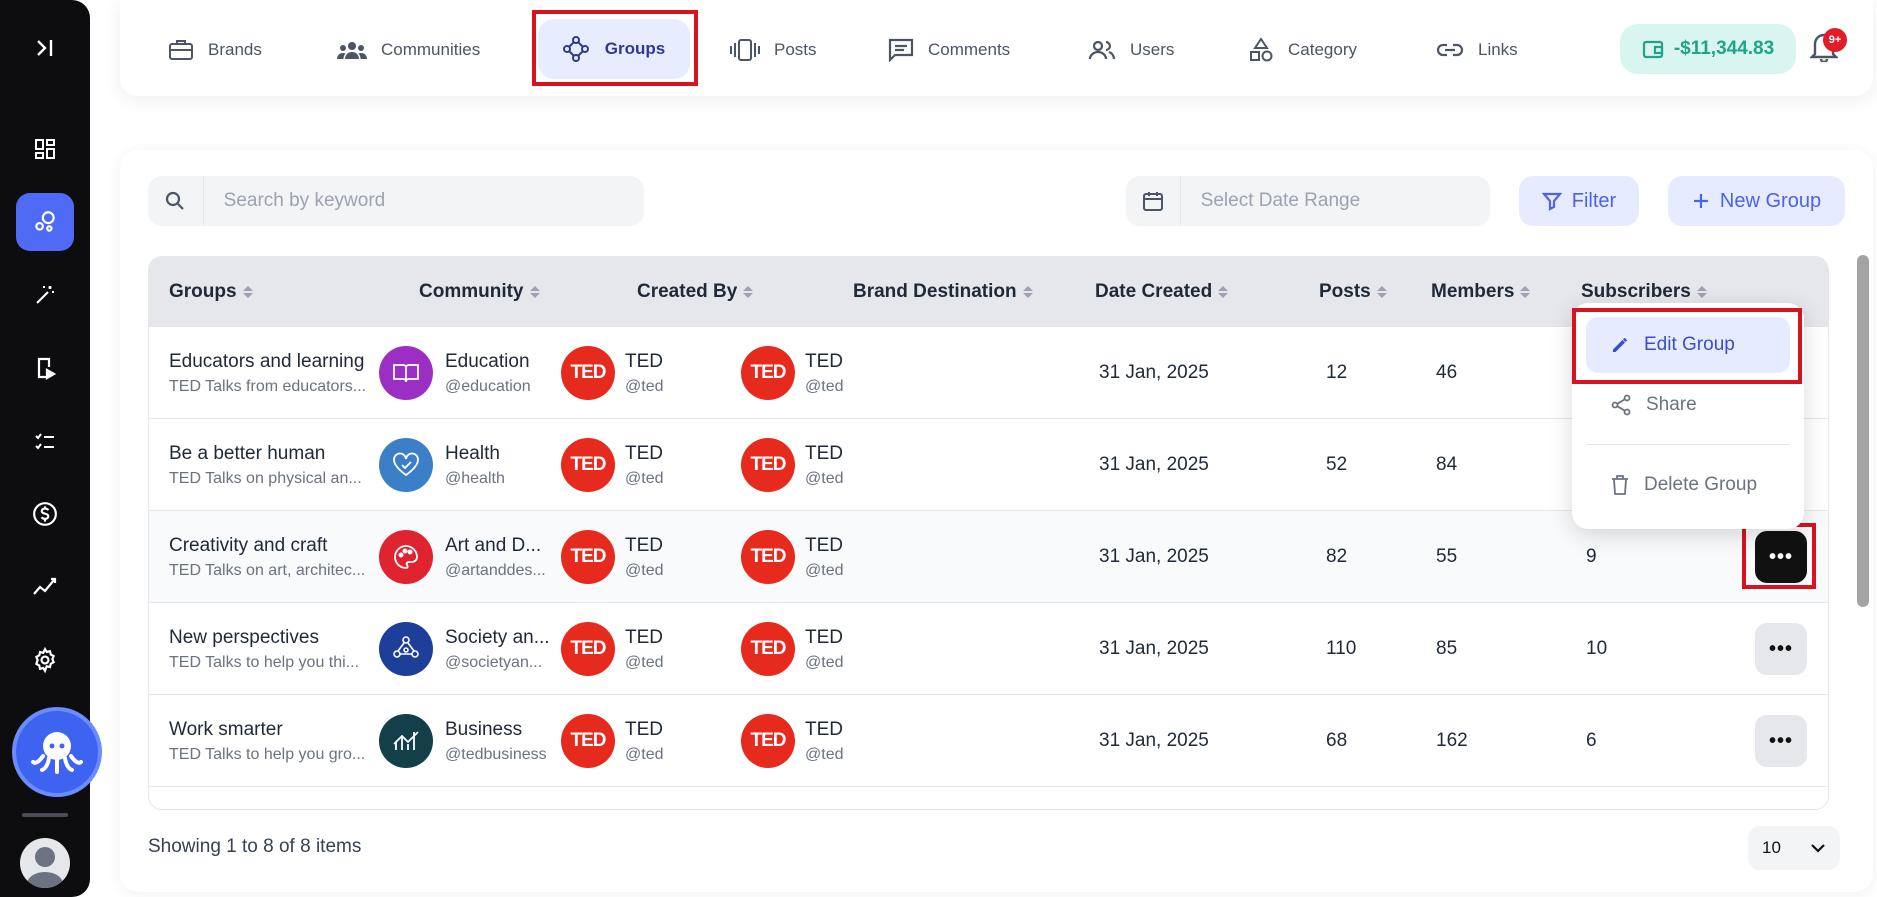 The width and height of the screenshot is (1877, 897). Describe the element at coordinates (943, 292) in the screenshot. I see `header-brand-destination: Brand Destination` at that location.